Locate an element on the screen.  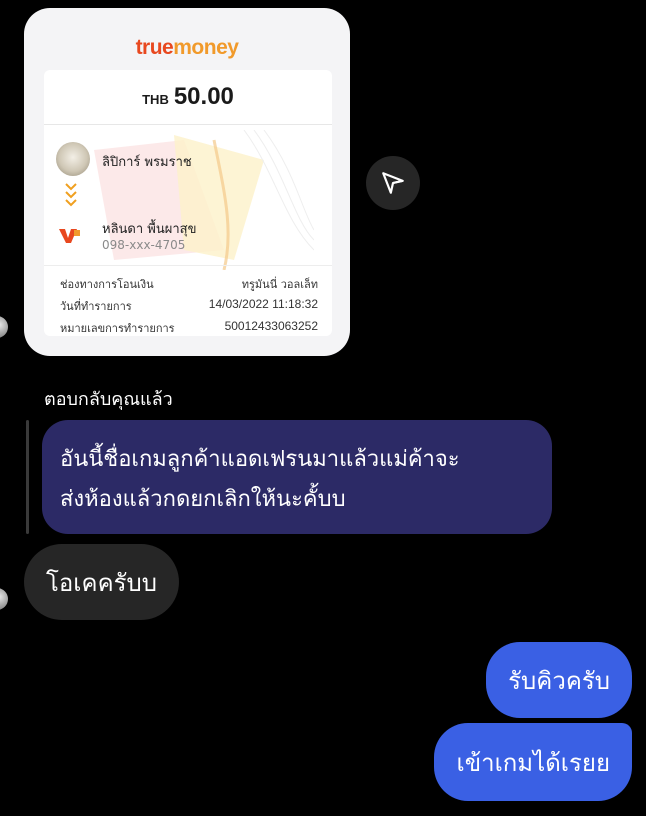
message-text: โอเคครับบ is located at coordinates (101, 582).